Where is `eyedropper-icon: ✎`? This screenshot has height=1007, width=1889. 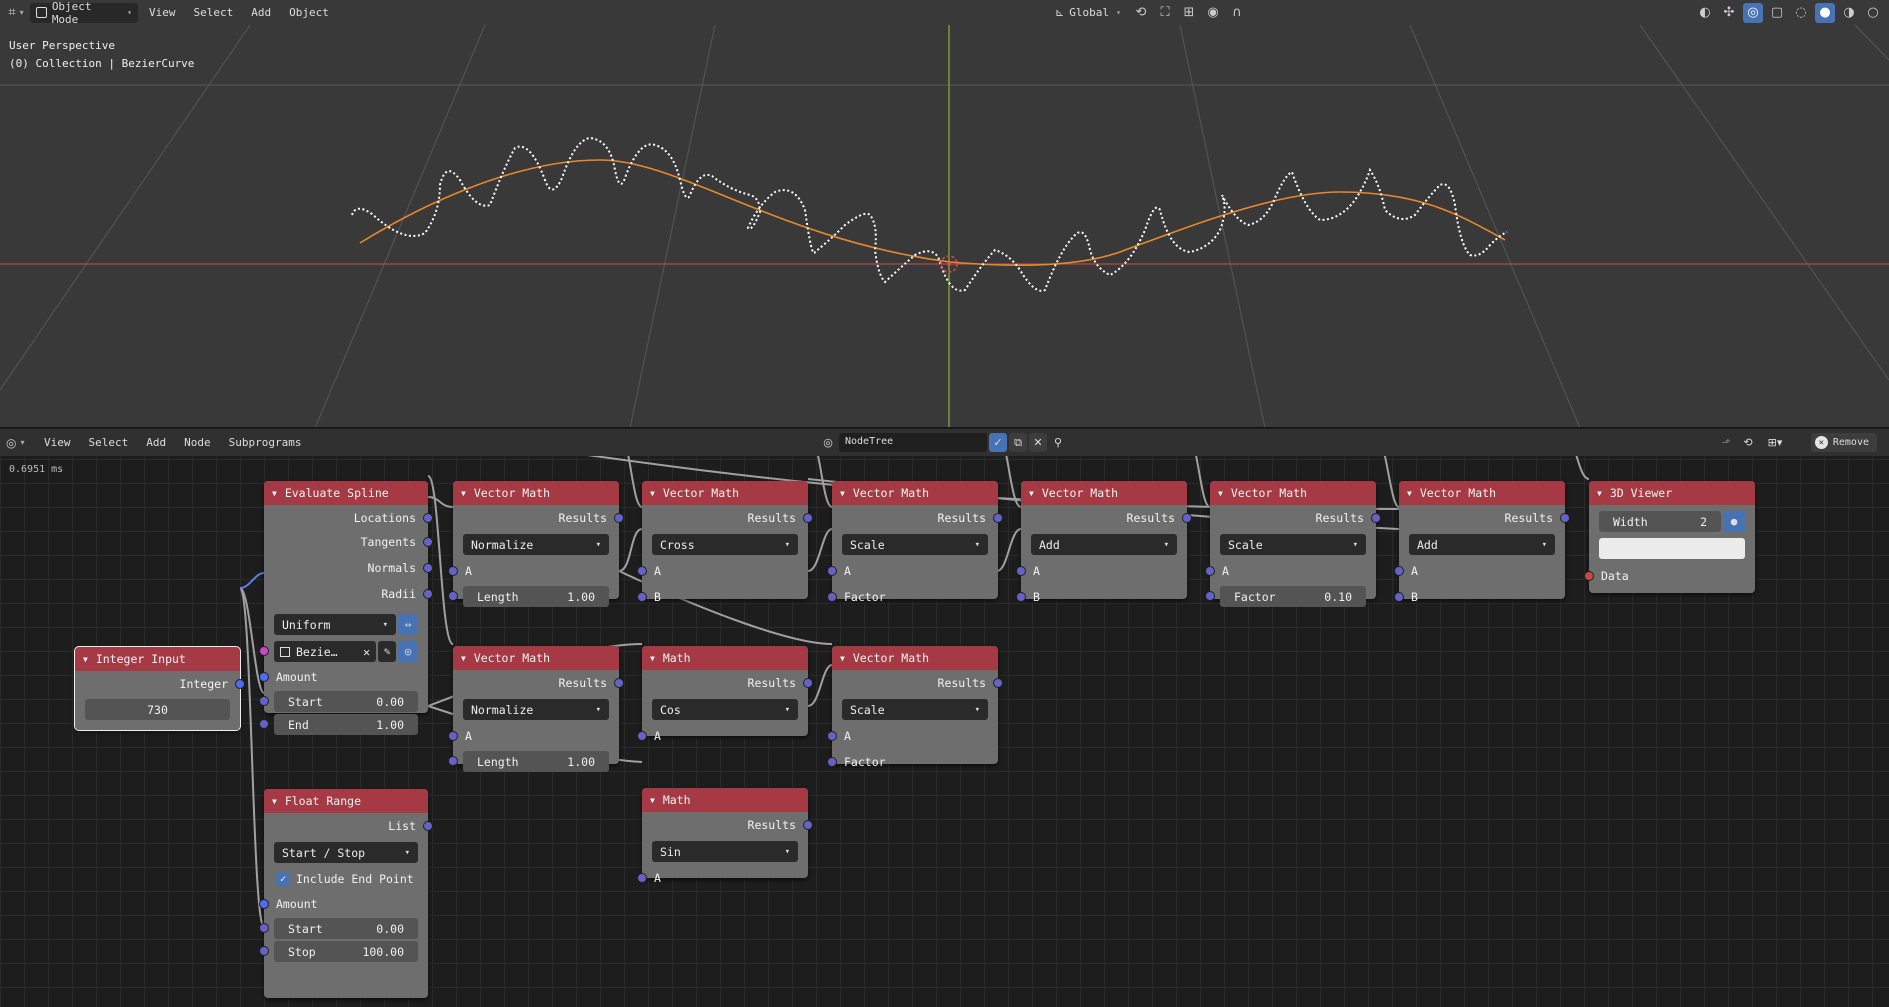
eyedropper-icon: ✎ is located at coordinates (387, 651).